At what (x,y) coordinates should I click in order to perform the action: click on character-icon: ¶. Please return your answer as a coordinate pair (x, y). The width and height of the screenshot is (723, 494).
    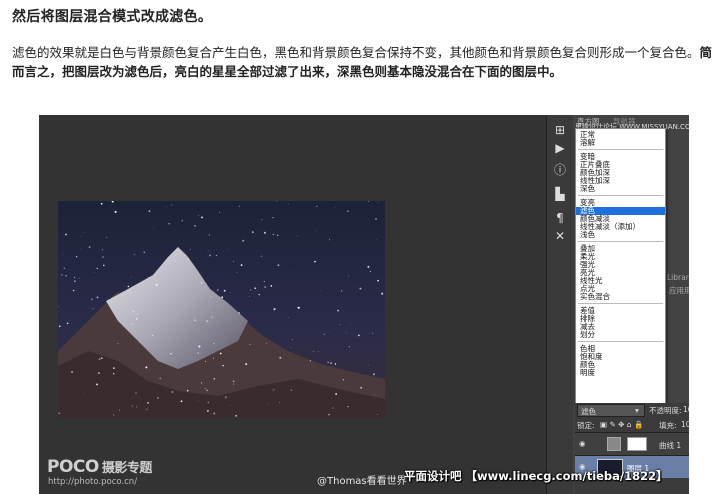
    Looking at the image, I should click on (560, 218).